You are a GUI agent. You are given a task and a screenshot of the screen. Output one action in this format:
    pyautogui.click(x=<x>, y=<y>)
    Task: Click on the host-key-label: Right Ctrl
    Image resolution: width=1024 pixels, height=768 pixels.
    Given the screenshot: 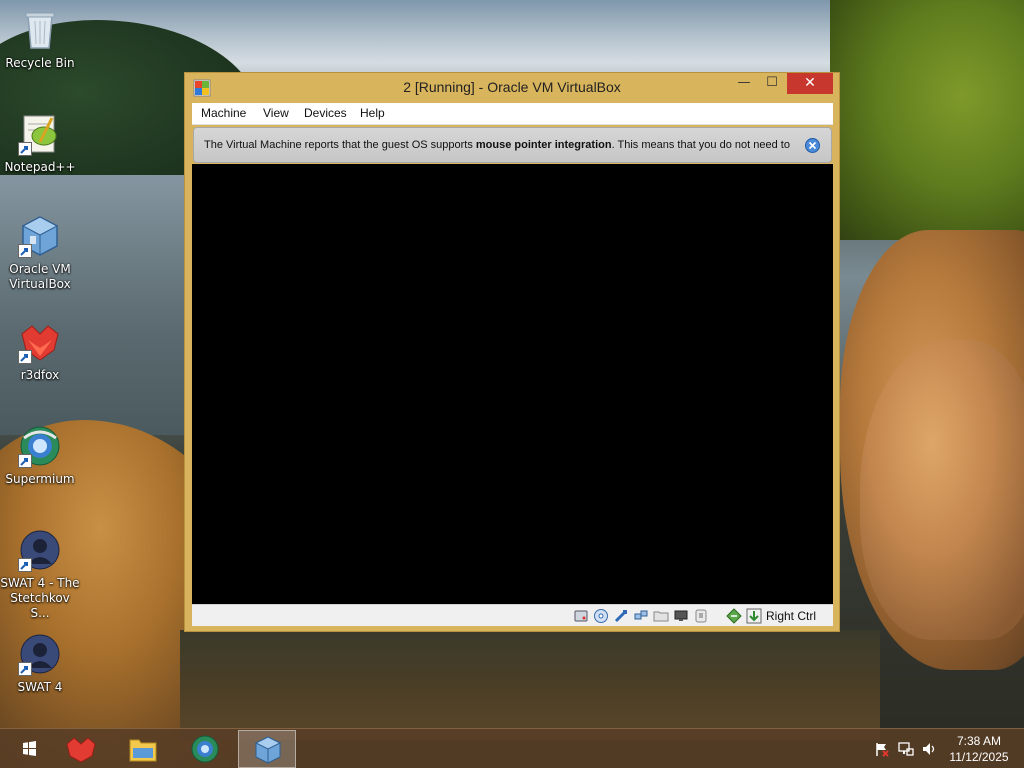 What is the action you would take?
    pyautogui.click(x=791, y=616)
    